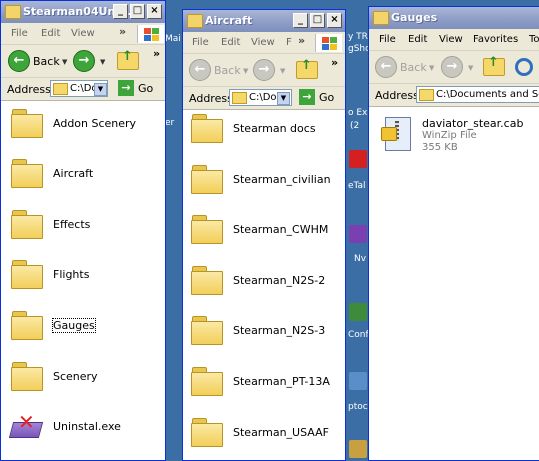 This screenshot has height=461, width=539. What do you see at coordinates (358, 407) in the screenshot?
I see `desktop-label-fragment: ptoc` at bounding box center [358, 407].